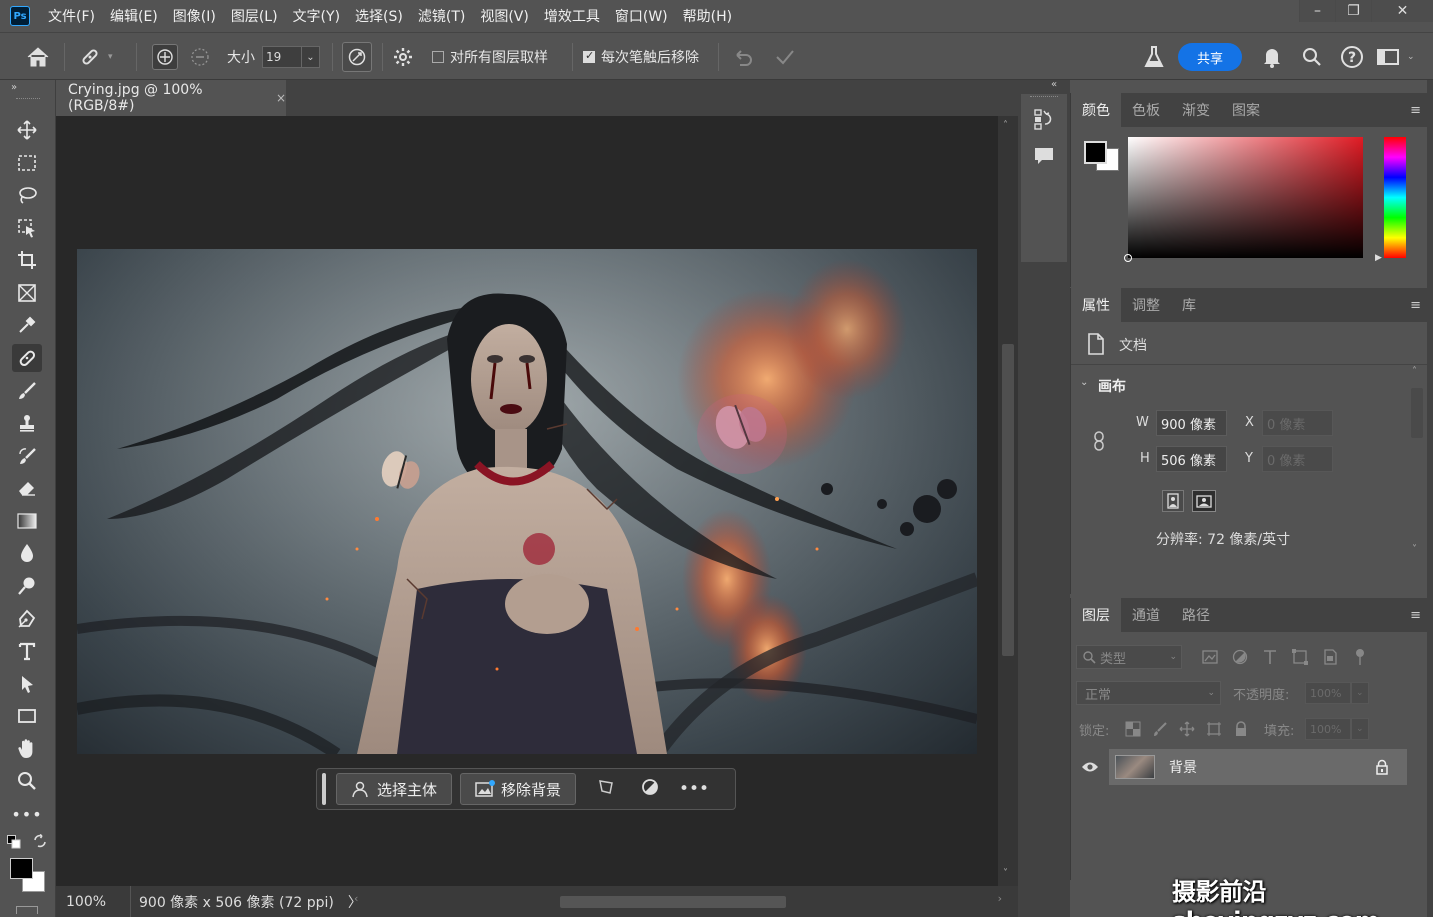  I want to click on rectangle-tool, so click(27, 716).